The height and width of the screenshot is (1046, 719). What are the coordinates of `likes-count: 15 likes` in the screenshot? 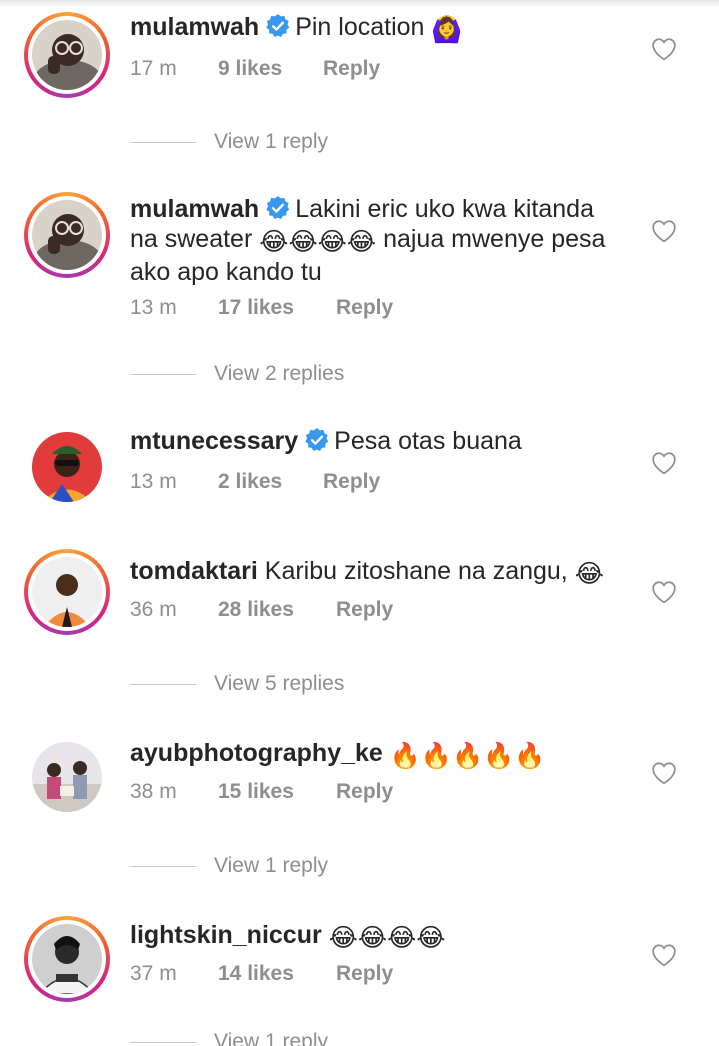 It's located at (277, 792).